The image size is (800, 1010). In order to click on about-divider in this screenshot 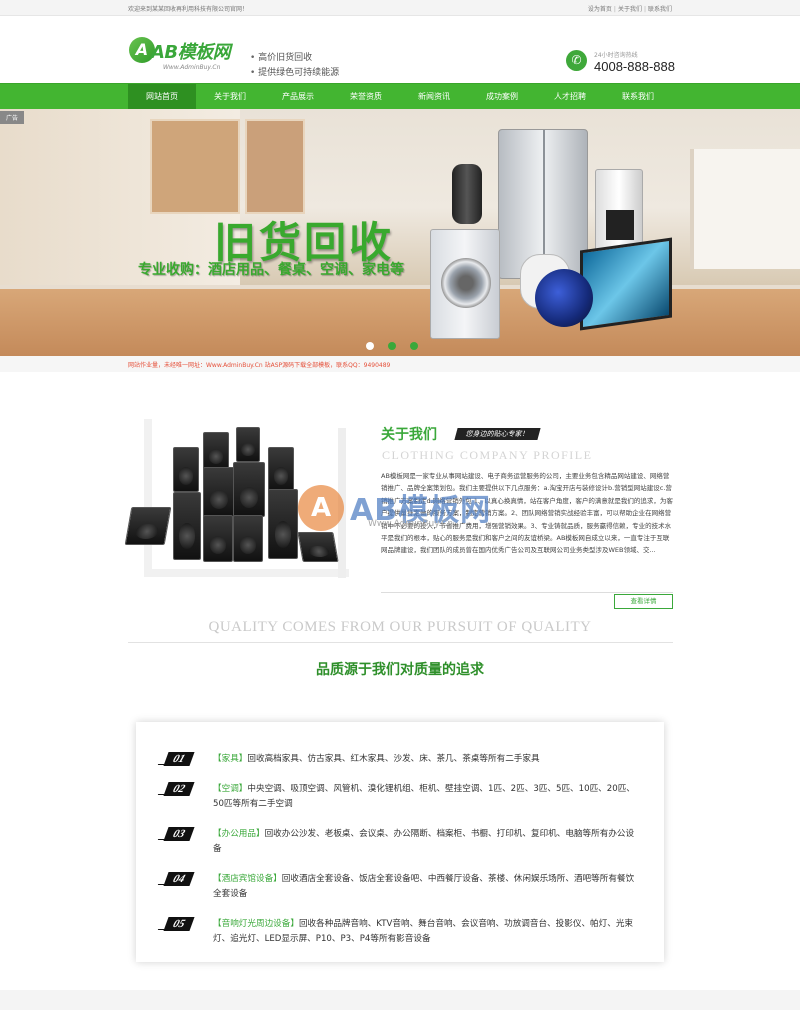, I will do `click(527, 592)`.